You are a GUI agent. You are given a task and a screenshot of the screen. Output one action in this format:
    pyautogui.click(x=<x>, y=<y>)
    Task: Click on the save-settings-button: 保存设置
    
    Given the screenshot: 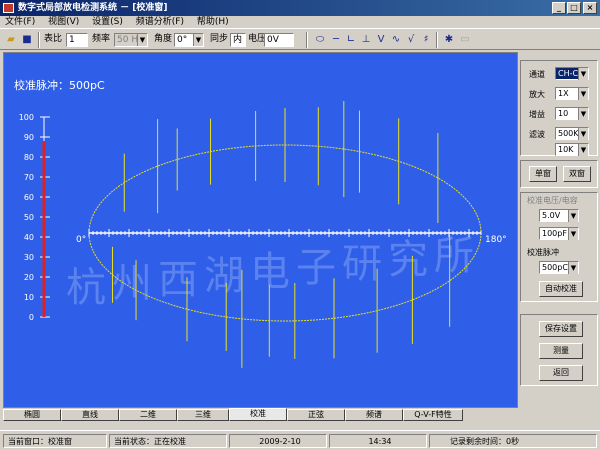 What is the action you would take?
    pyautogui.click(x=561, y=329)
    